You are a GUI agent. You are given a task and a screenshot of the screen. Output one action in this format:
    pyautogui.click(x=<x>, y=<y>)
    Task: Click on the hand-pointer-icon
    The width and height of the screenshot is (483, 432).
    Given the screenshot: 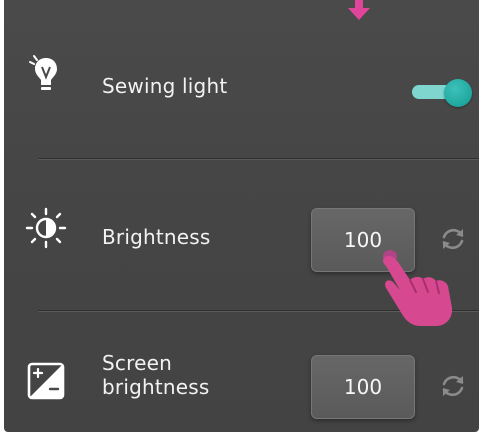 What is the action you would take?
    pyautogui.click(x=417, y=288)
    